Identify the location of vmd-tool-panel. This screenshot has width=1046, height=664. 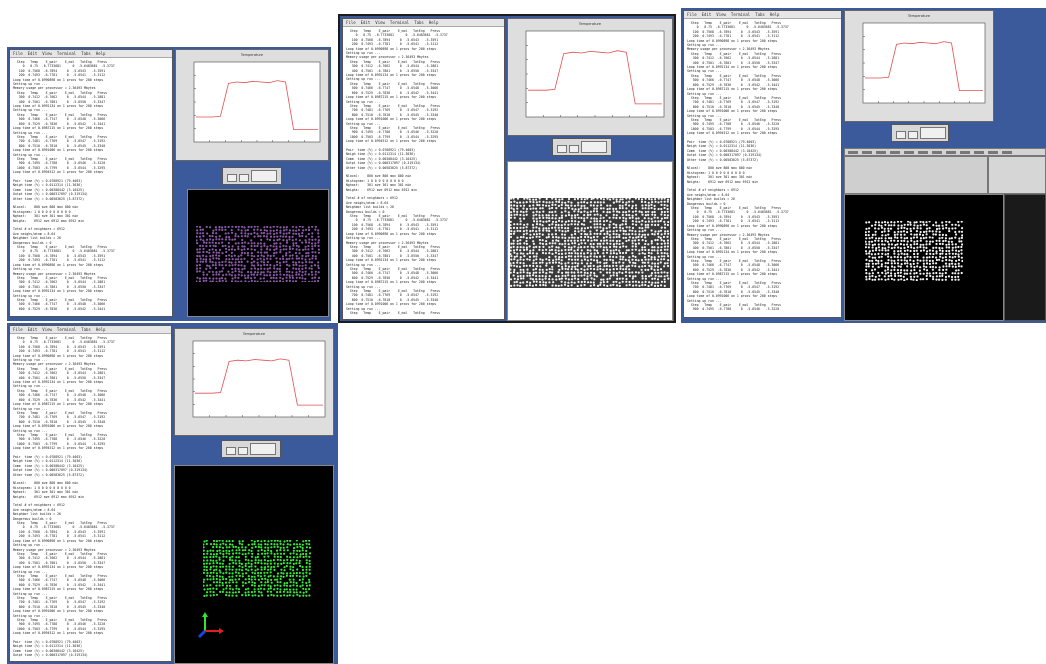
(1017, 175).